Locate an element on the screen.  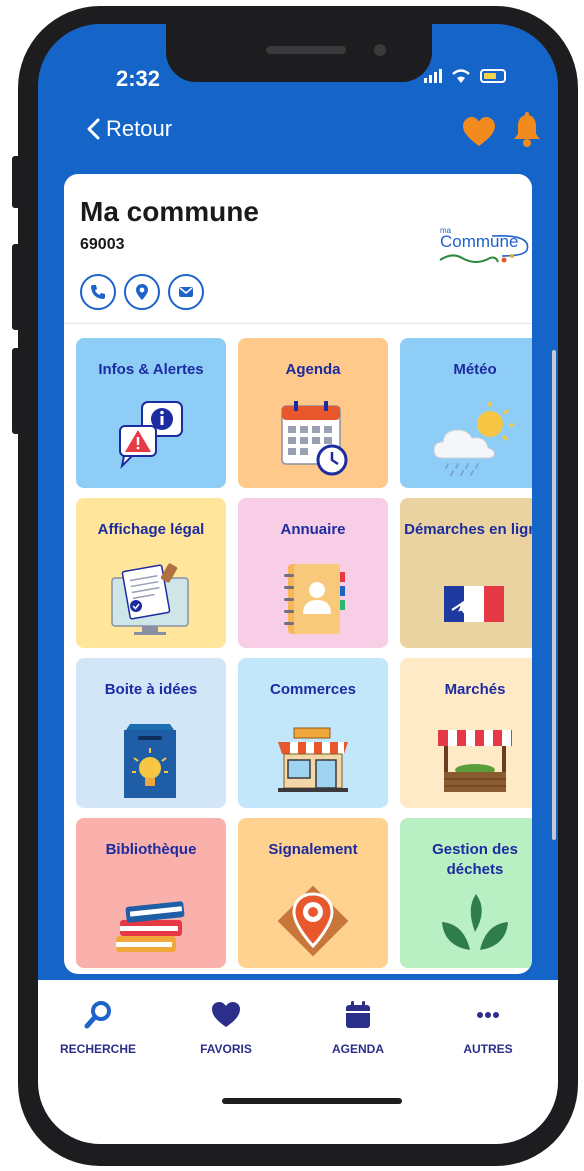
tile-label: Affichage légal is located at coordinates (151, 529).